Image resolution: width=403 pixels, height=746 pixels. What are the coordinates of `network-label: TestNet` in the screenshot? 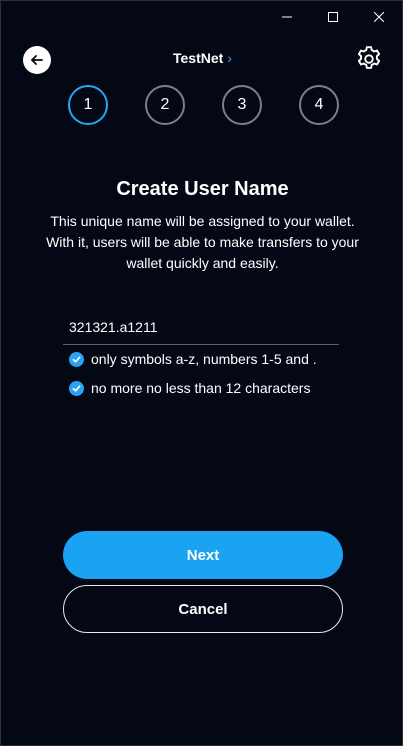 It's located at (198, 58).